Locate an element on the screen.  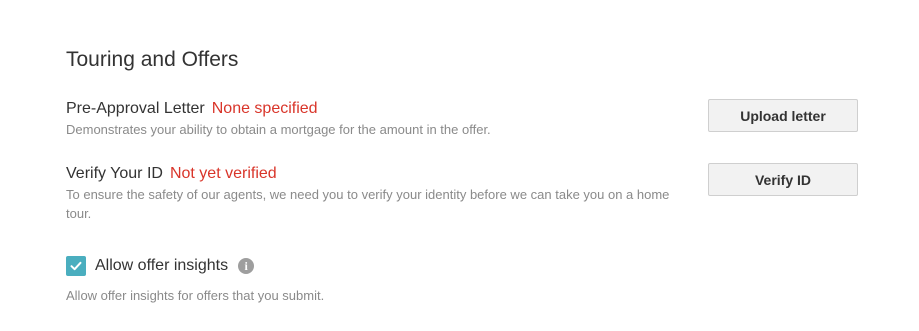
info-icon: i is located at coordinates (246, 266).